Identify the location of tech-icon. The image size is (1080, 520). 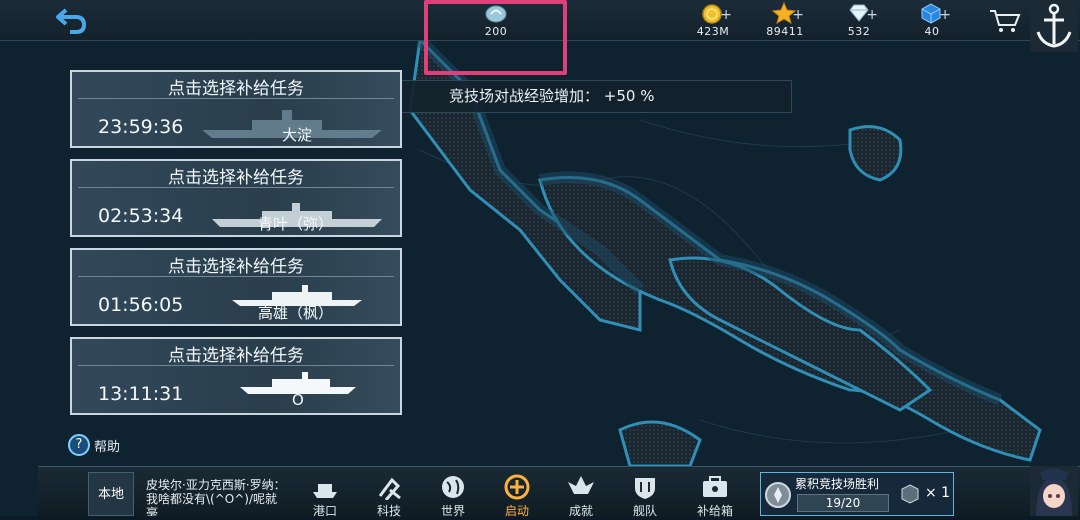
(389, 488).